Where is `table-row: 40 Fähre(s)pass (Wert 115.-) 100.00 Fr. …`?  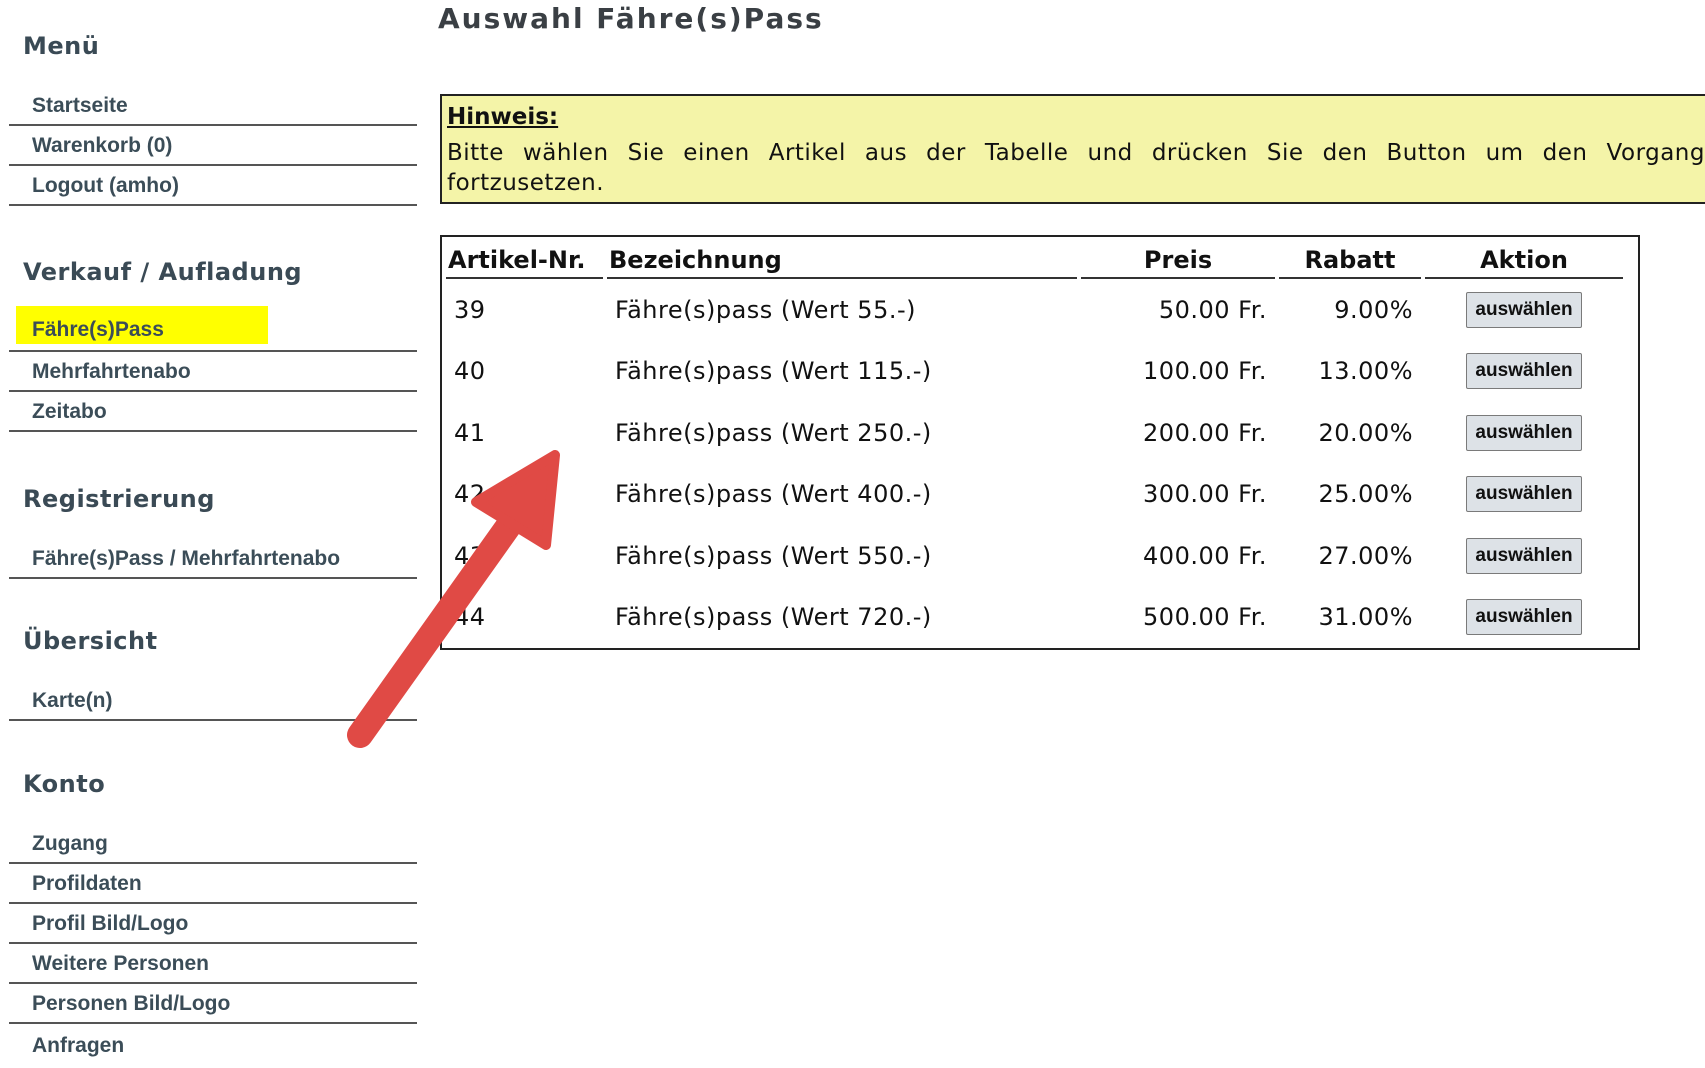
table-row: 40 Fähre(s)pass (Wert 115.-) 100.00 Fr. … is located at coordinates (1034, 372).